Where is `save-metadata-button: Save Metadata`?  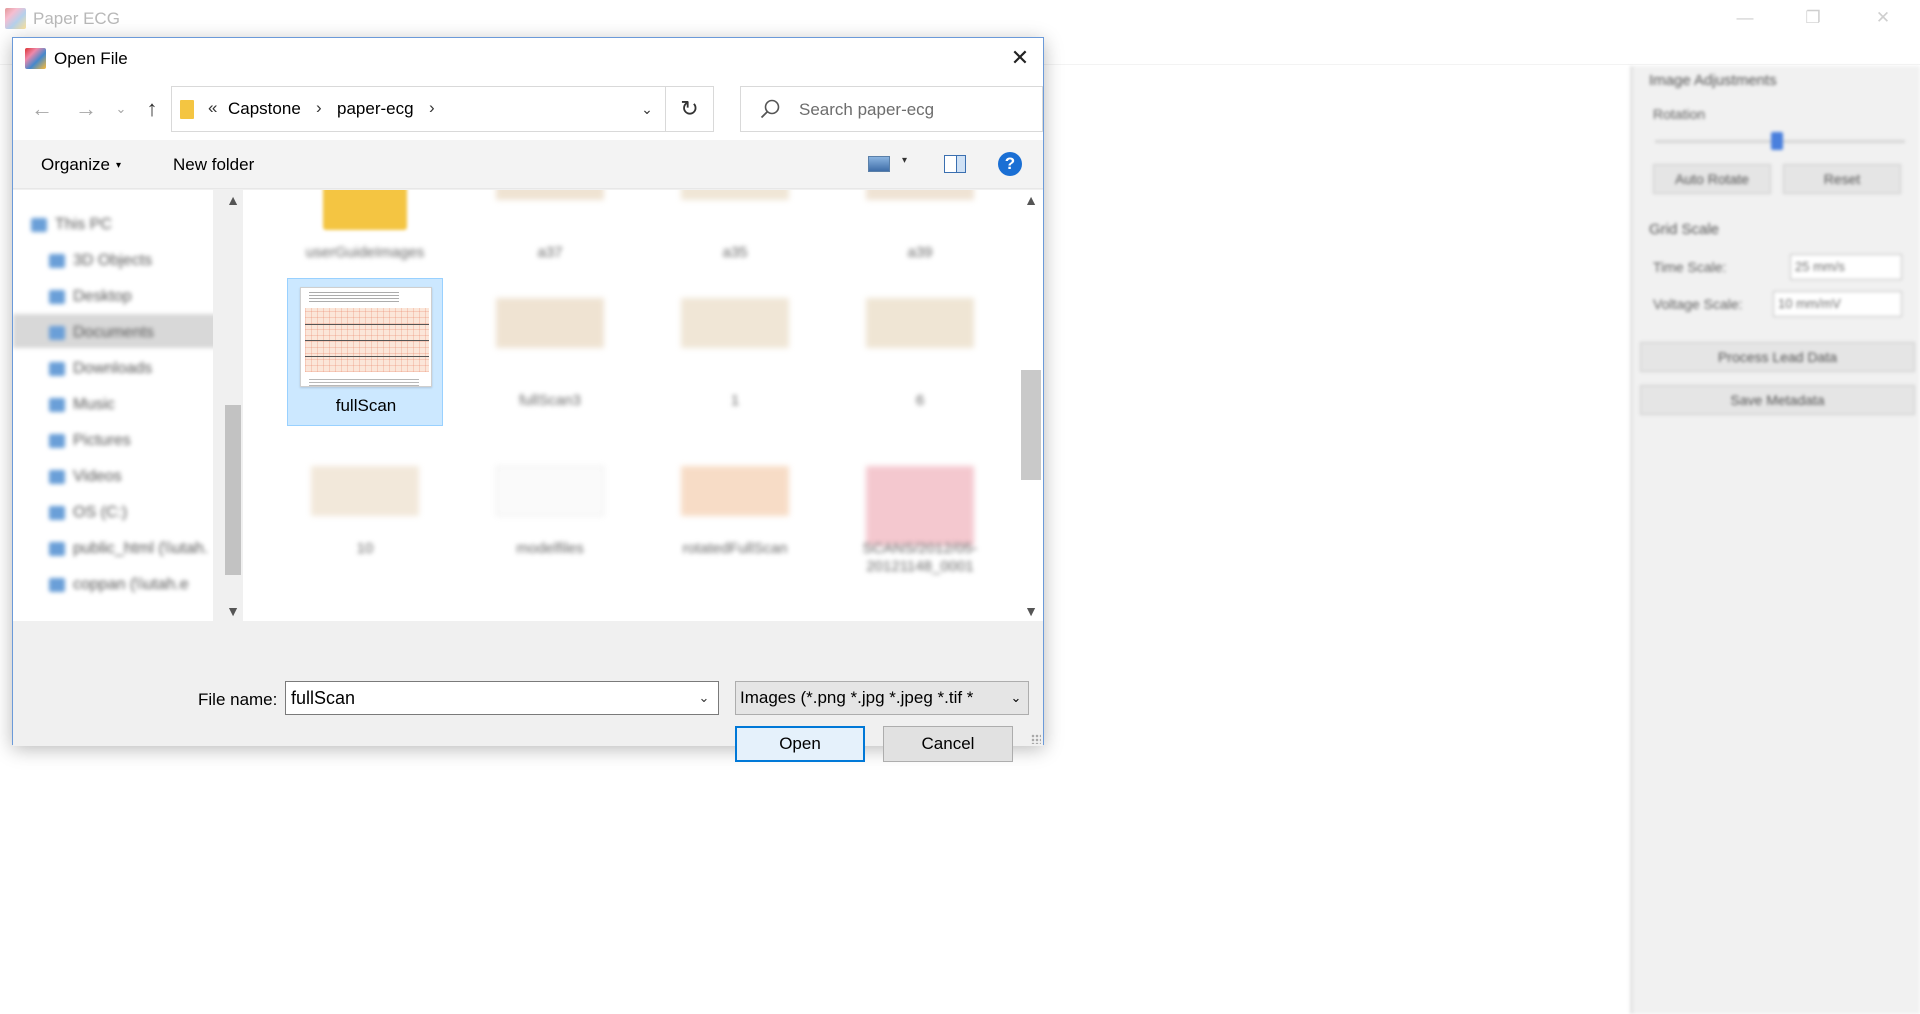 save-metadata-button: Save Metadata is located at coordinates (1777, 400).